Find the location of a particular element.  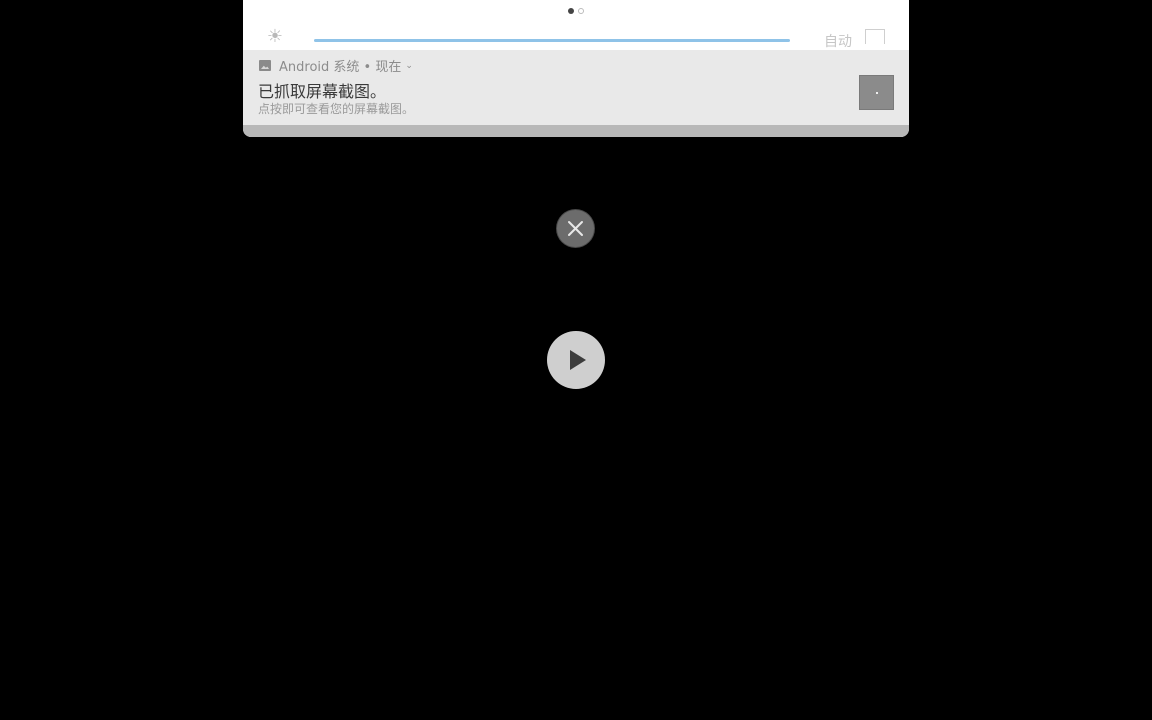

play-icon is located at coordinates (578, 360).